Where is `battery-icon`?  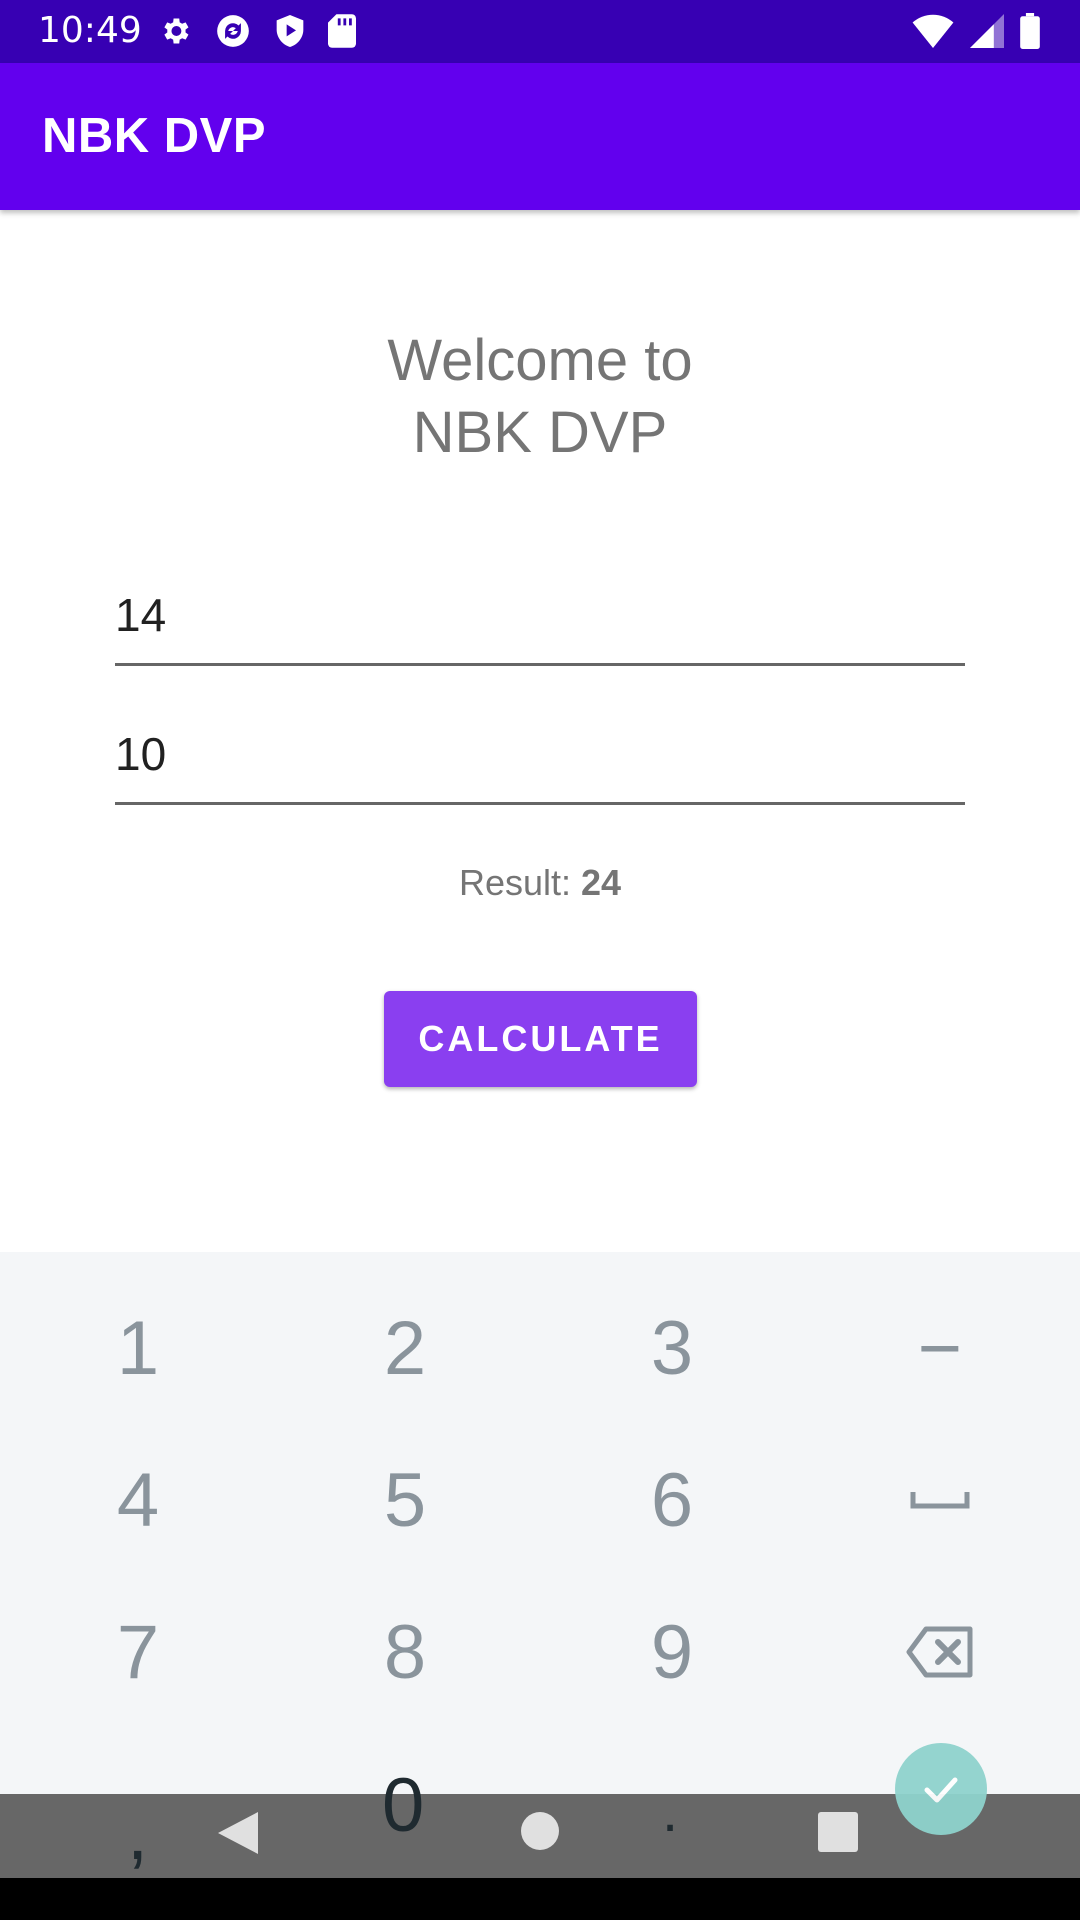 battery-icon is located at coordinates (1030, 31).